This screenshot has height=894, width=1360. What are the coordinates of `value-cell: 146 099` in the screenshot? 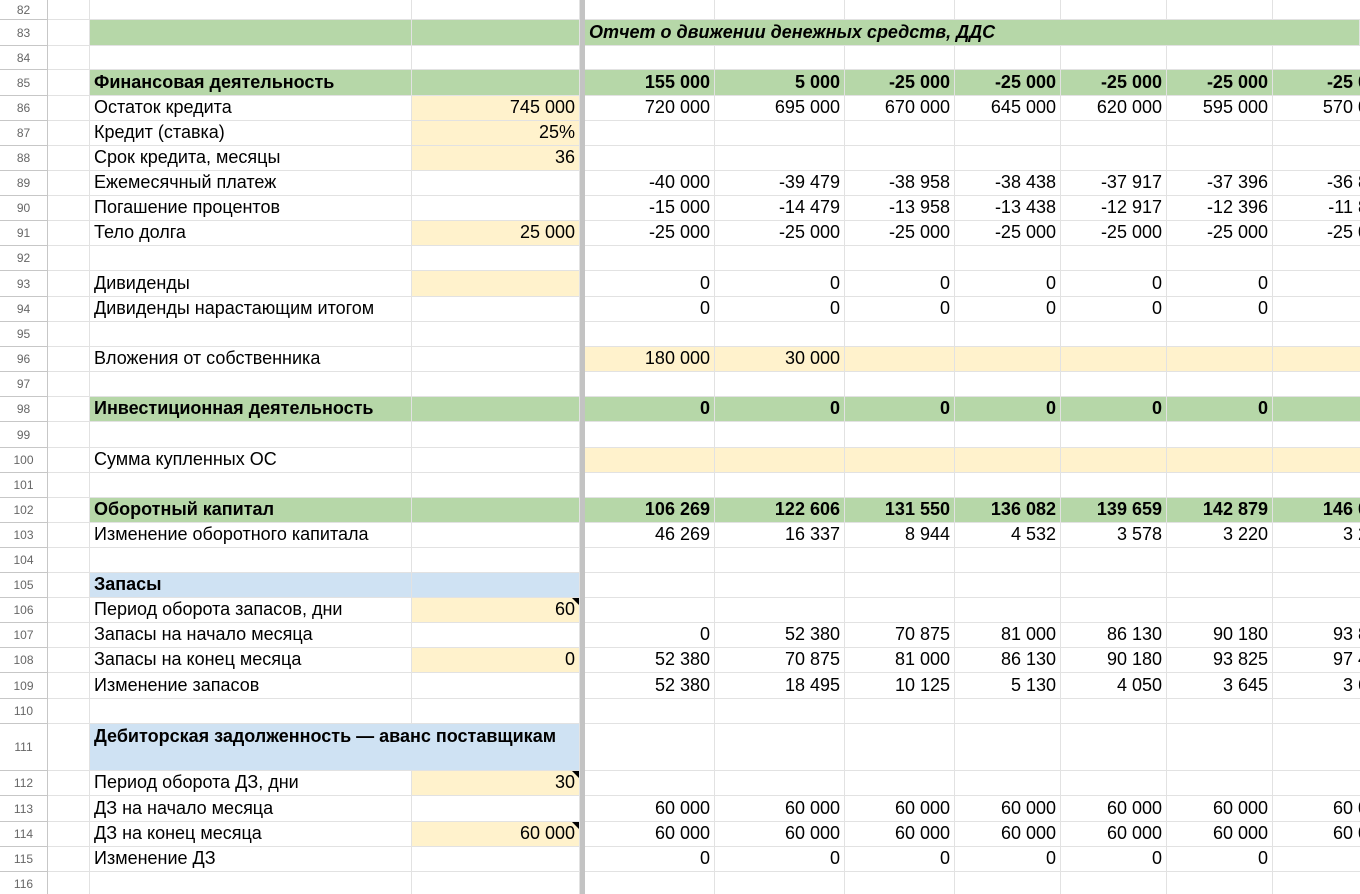 It's located at (1316, 510).